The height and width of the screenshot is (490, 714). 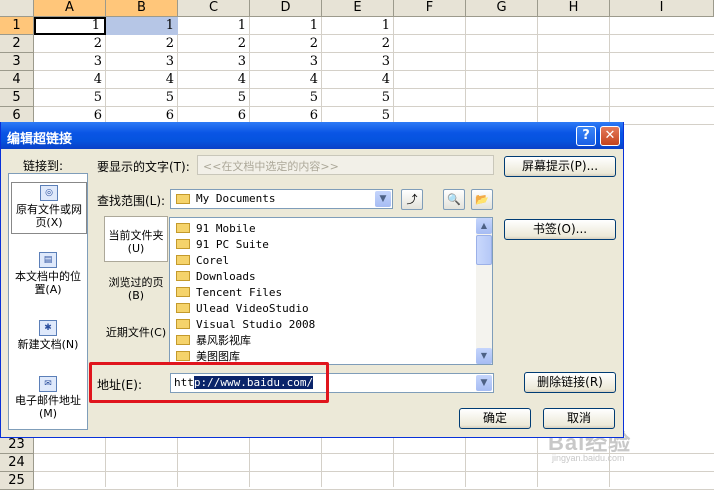 I want to click on address-highlight-box, so click(x=209, y=382).